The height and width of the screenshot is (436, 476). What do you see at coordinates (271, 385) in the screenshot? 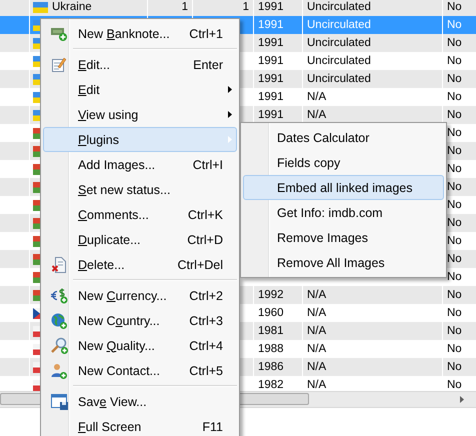
I see `table-cell: 1982` at bounding box center [271, 385].